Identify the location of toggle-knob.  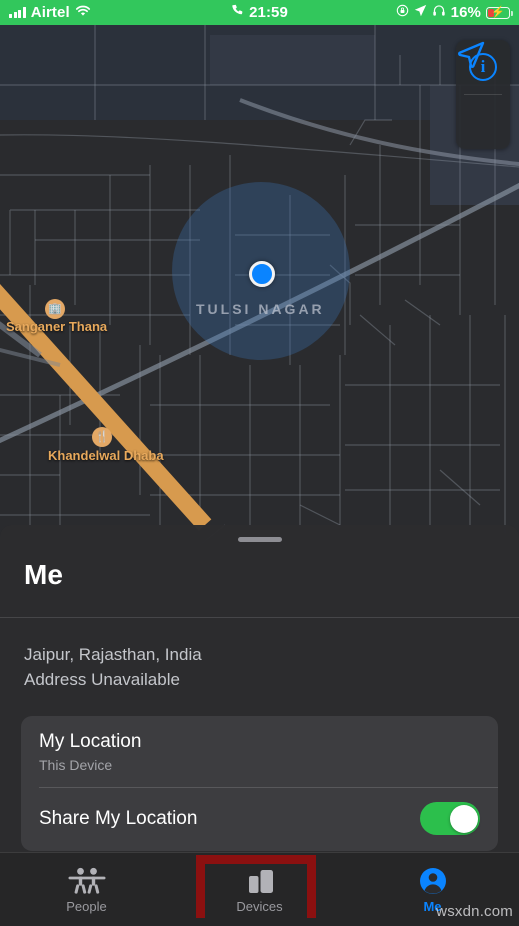
(463, 818).